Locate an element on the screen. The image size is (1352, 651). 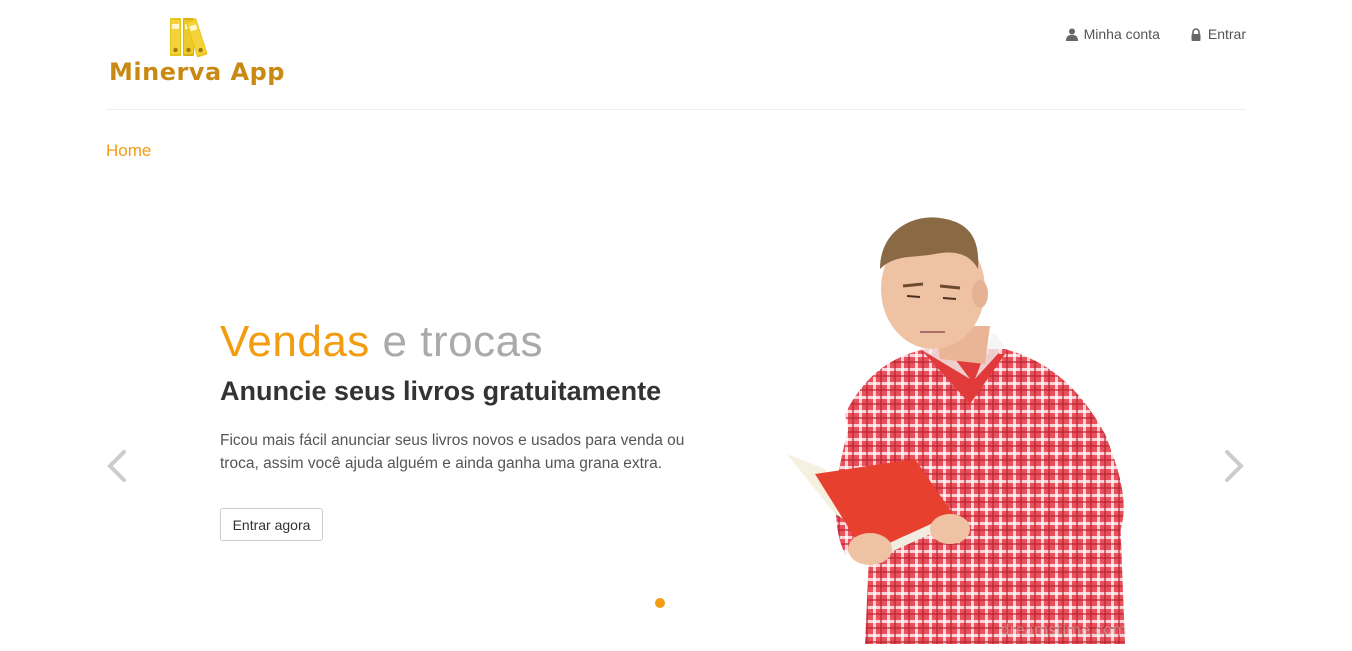
login-link: Entrar is located at coordinates (1218, 34).